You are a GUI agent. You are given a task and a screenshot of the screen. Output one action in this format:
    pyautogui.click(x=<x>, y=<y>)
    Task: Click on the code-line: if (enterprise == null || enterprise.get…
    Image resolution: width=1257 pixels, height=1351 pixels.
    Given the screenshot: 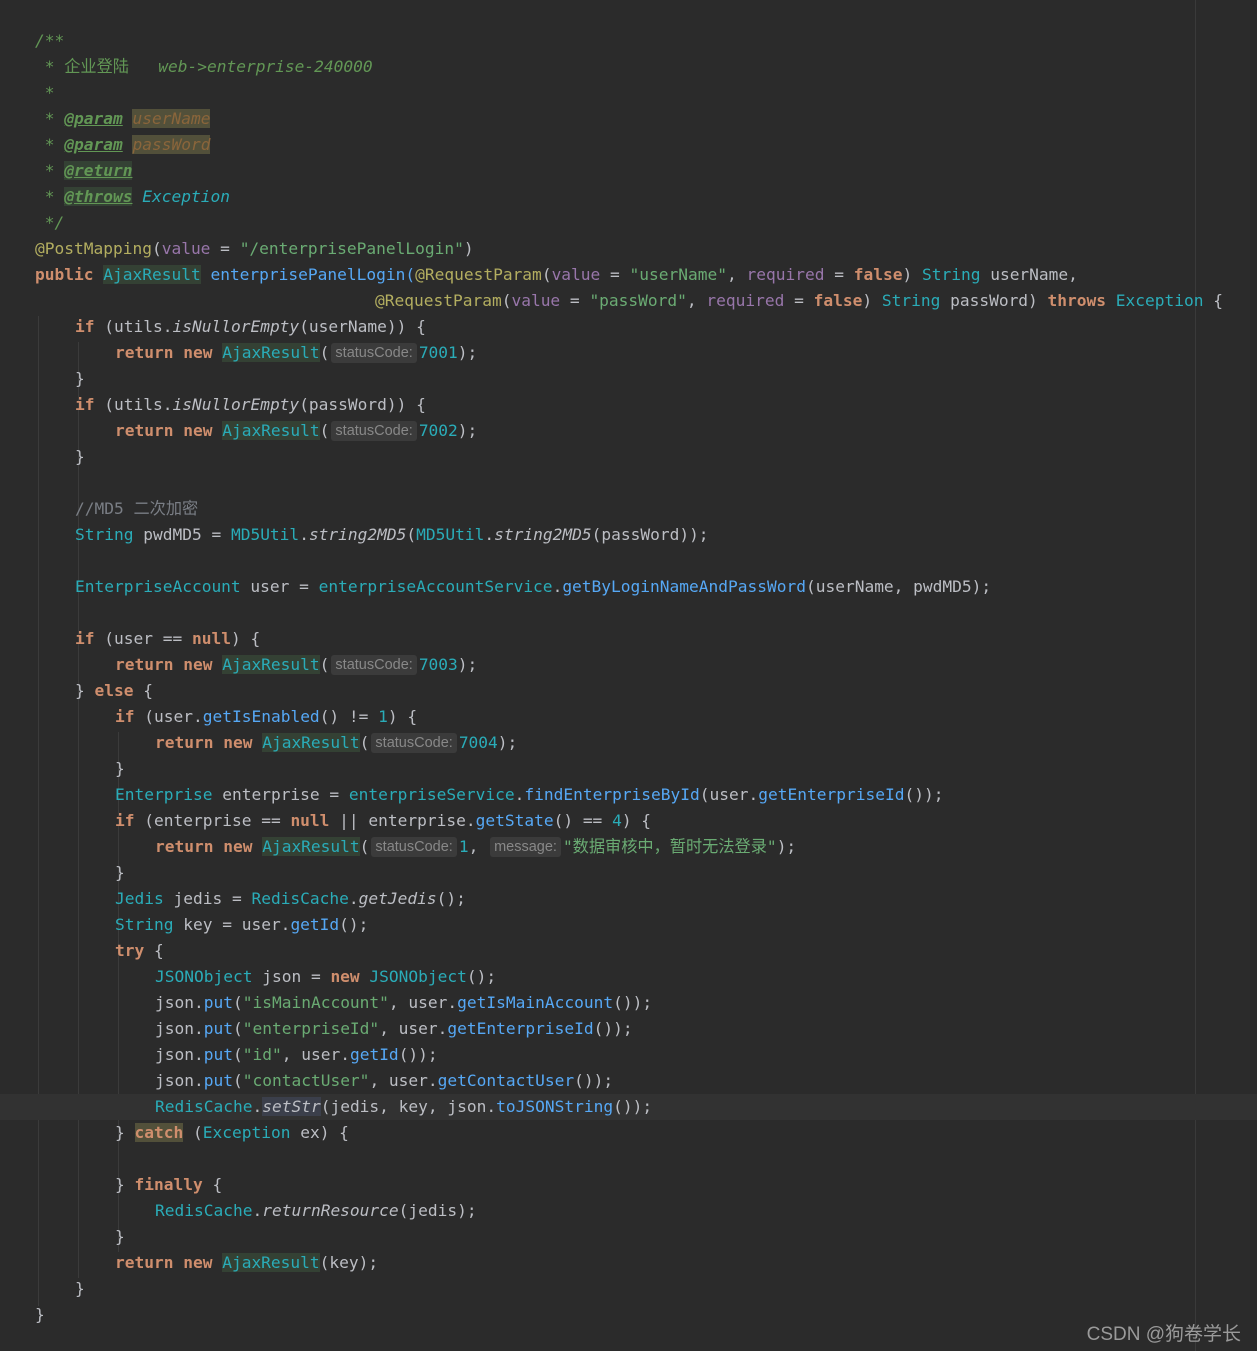 What is the action you would take?
    pyautogui.click(x=383, y=821)
    